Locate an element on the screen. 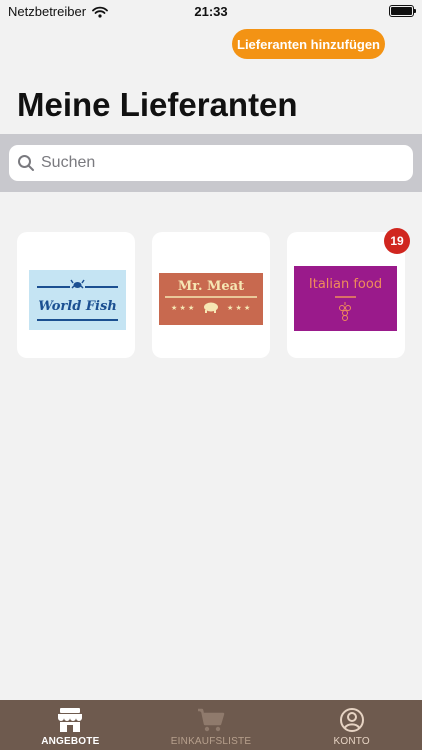 The height and width of the screenshot is (750, 422). add-supplier-button: Lieferanten hinzufügen is located at coordinates (308, 44).